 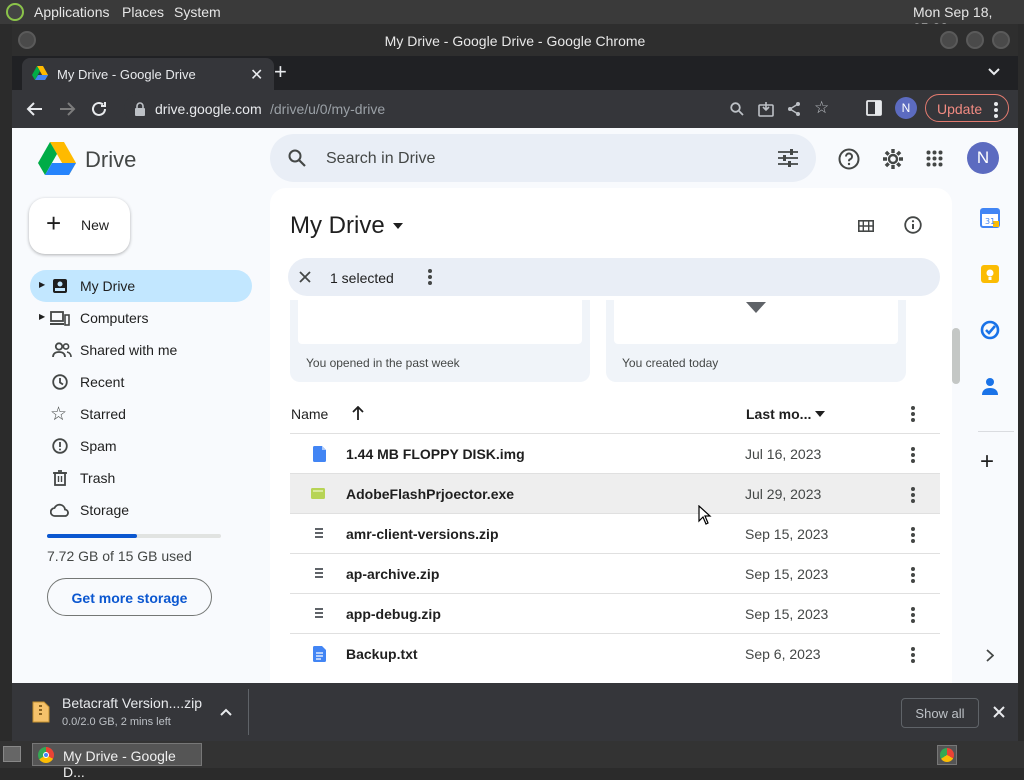 What do you see at coordinates (956, 356) in the screenshot?
I see `main-scrollbar-thumb` at bounding box center [956, 356].